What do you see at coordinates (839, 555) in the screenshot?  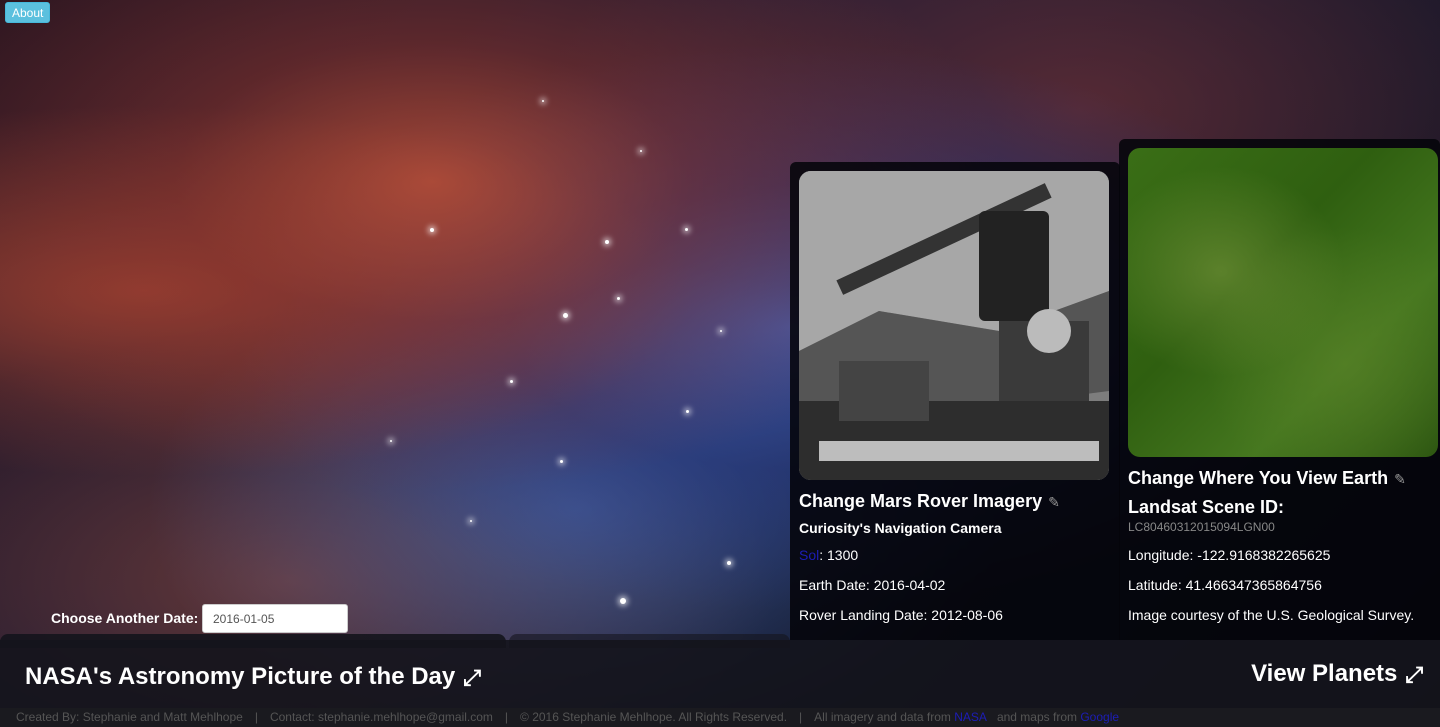 I see `sol-value: : 1300` at bounding box center [839, 555].